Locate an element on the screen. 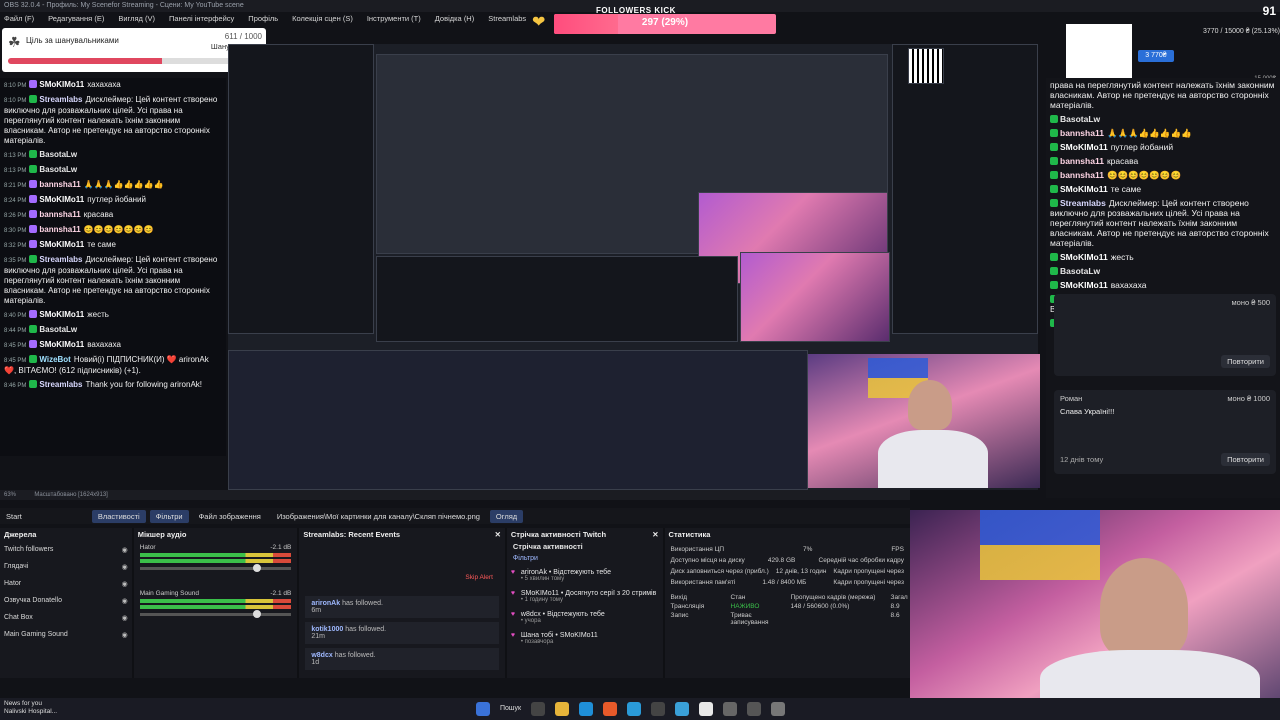 The width and height of the screenshot is (1280, 720). file-explorer-icon is located at coordinates (562, 709).